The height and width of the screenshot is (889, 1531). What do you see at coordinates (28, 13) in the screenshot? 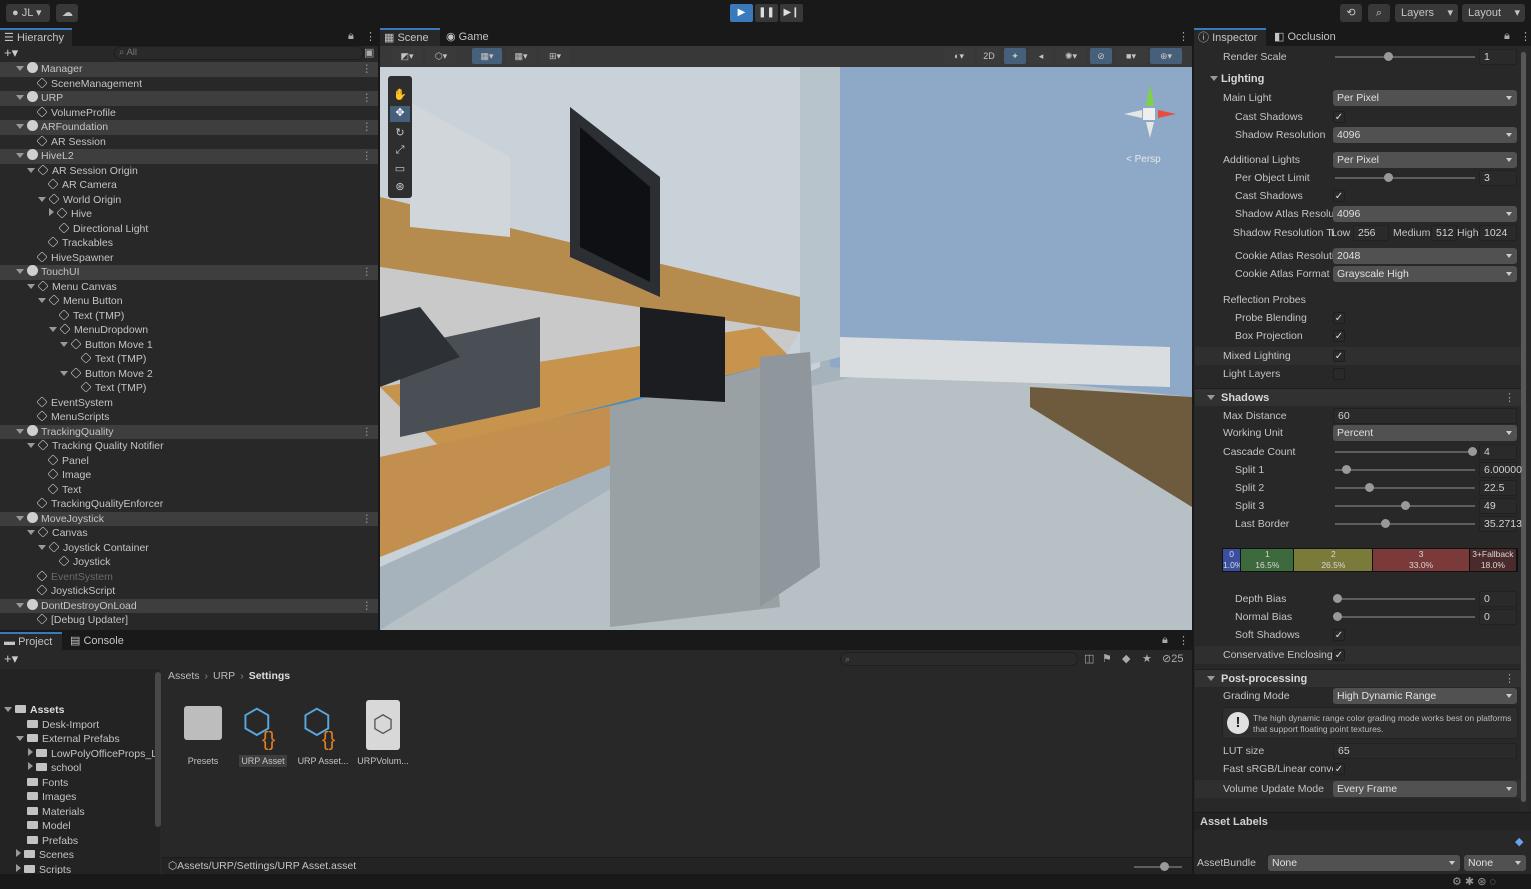
I see `account-dropdown: ● JL ▾` at bounding box center [28, 13].